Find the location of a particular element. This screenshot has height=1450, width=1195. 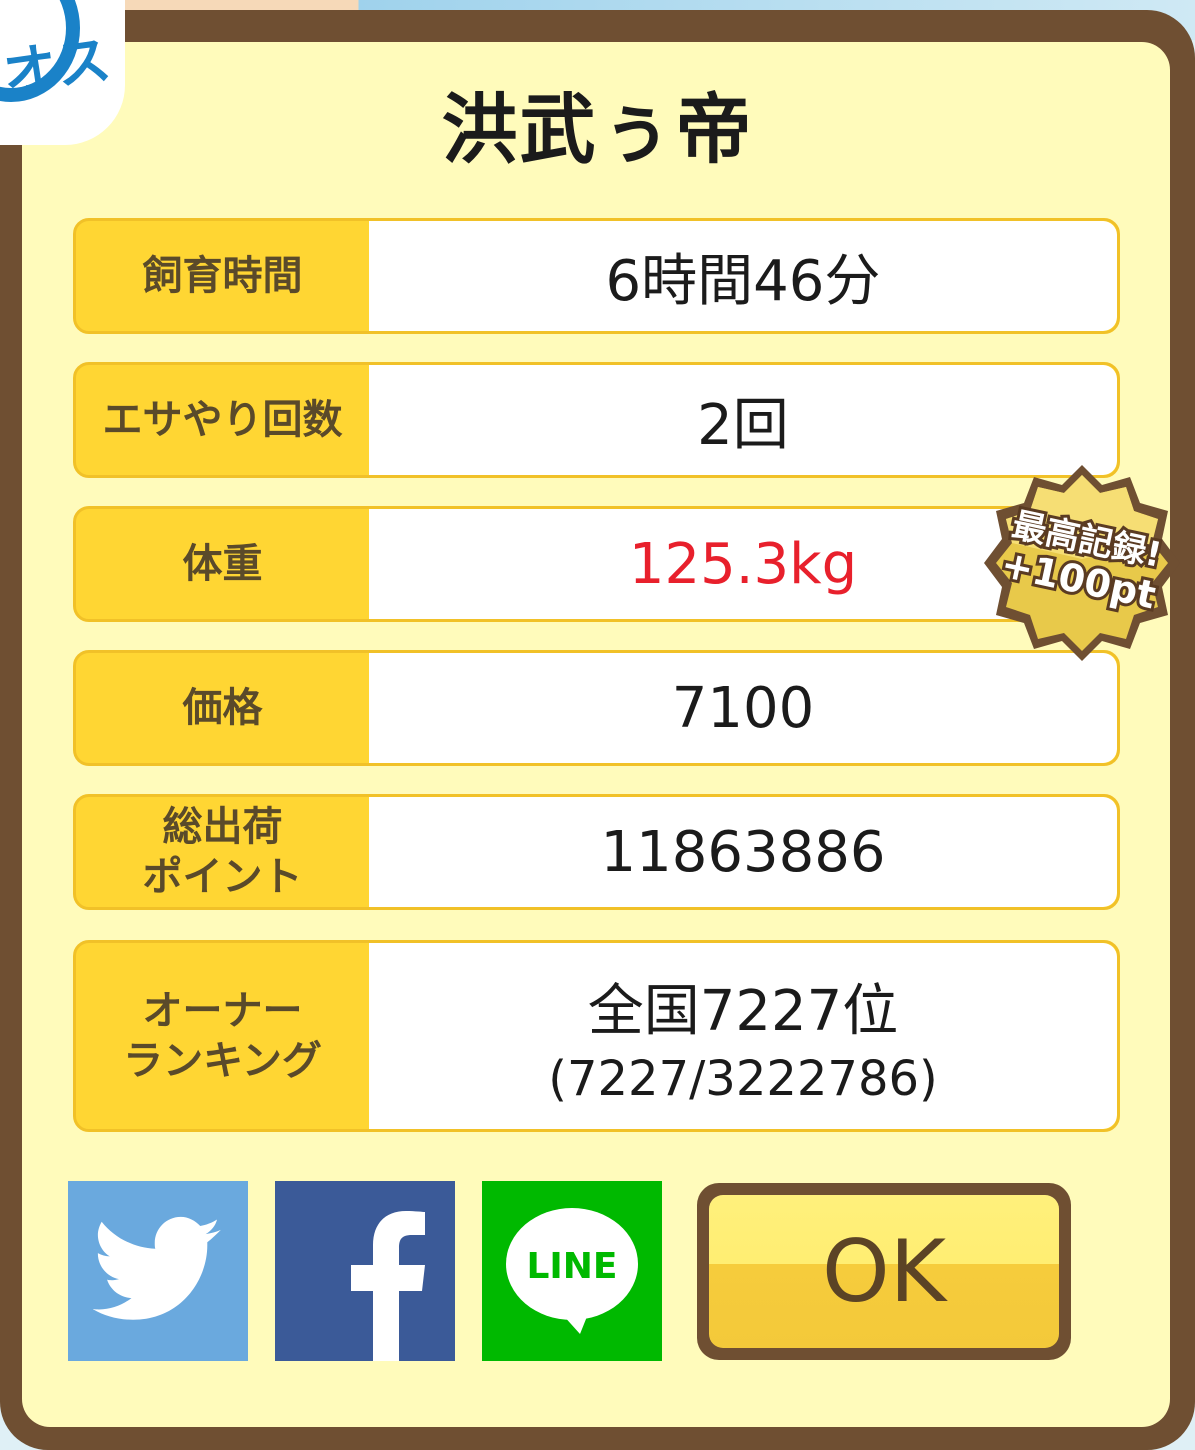

twitter-bird-icon is located at coordinates (157, 1268).